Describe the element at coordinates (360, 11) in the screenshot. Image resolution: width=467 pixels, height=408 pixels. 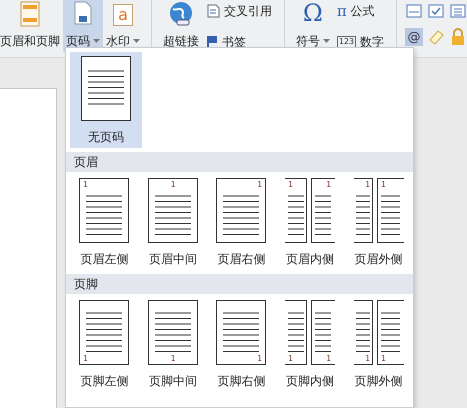
I see `ribbon-button: π 公式` at that location.